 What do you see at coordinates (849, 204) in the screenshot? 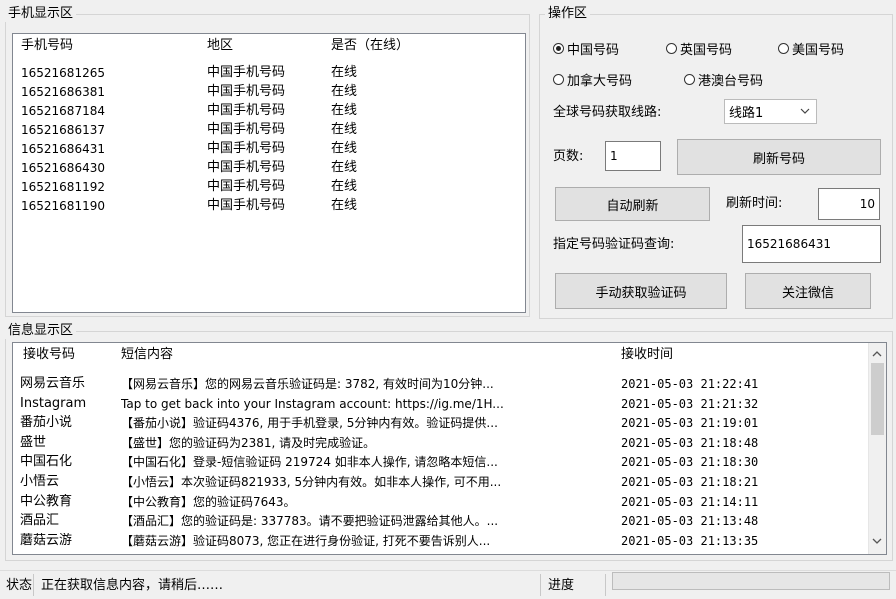
I see `refresh-time-input: 10` at bounding box center [849, 204].